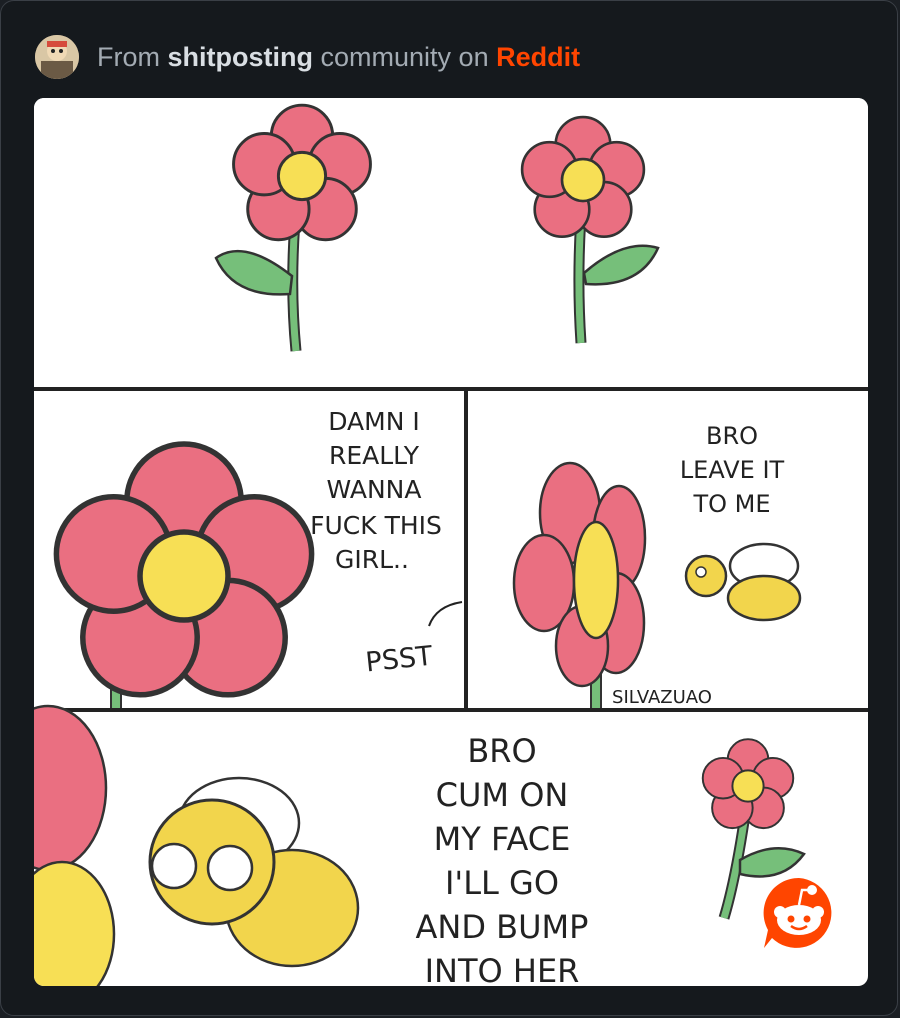 The image size is (900, 1018). What do you see at coordinates (502, 839) in the screenshot?
I see `panel4-speech-line-3: MY FACE` at bounding box center [502, 839].